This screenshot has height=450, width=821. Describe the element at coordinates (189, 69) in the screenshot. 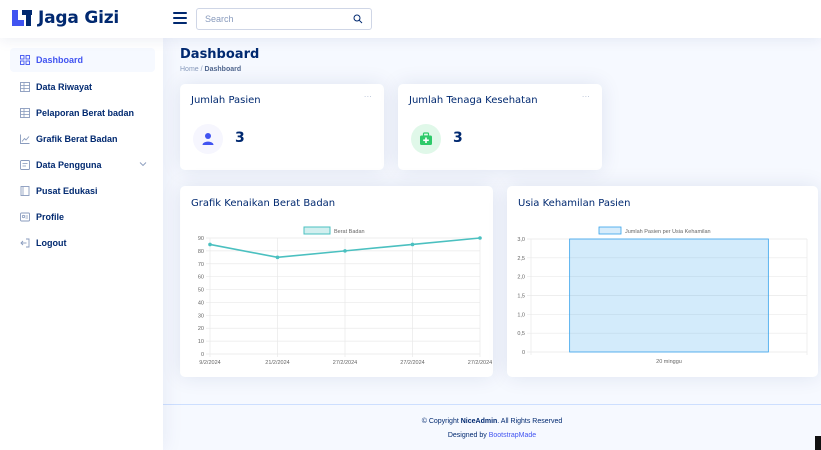

I see `breadcrumb-home: Home` at that location.